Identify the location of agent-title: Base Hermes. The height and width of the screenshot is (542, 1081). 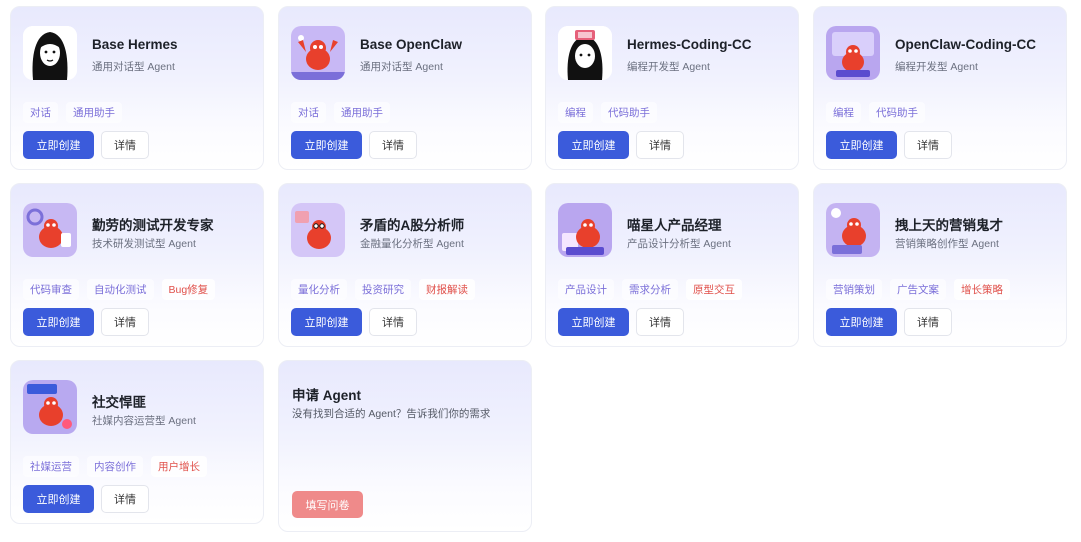
(135, 44).